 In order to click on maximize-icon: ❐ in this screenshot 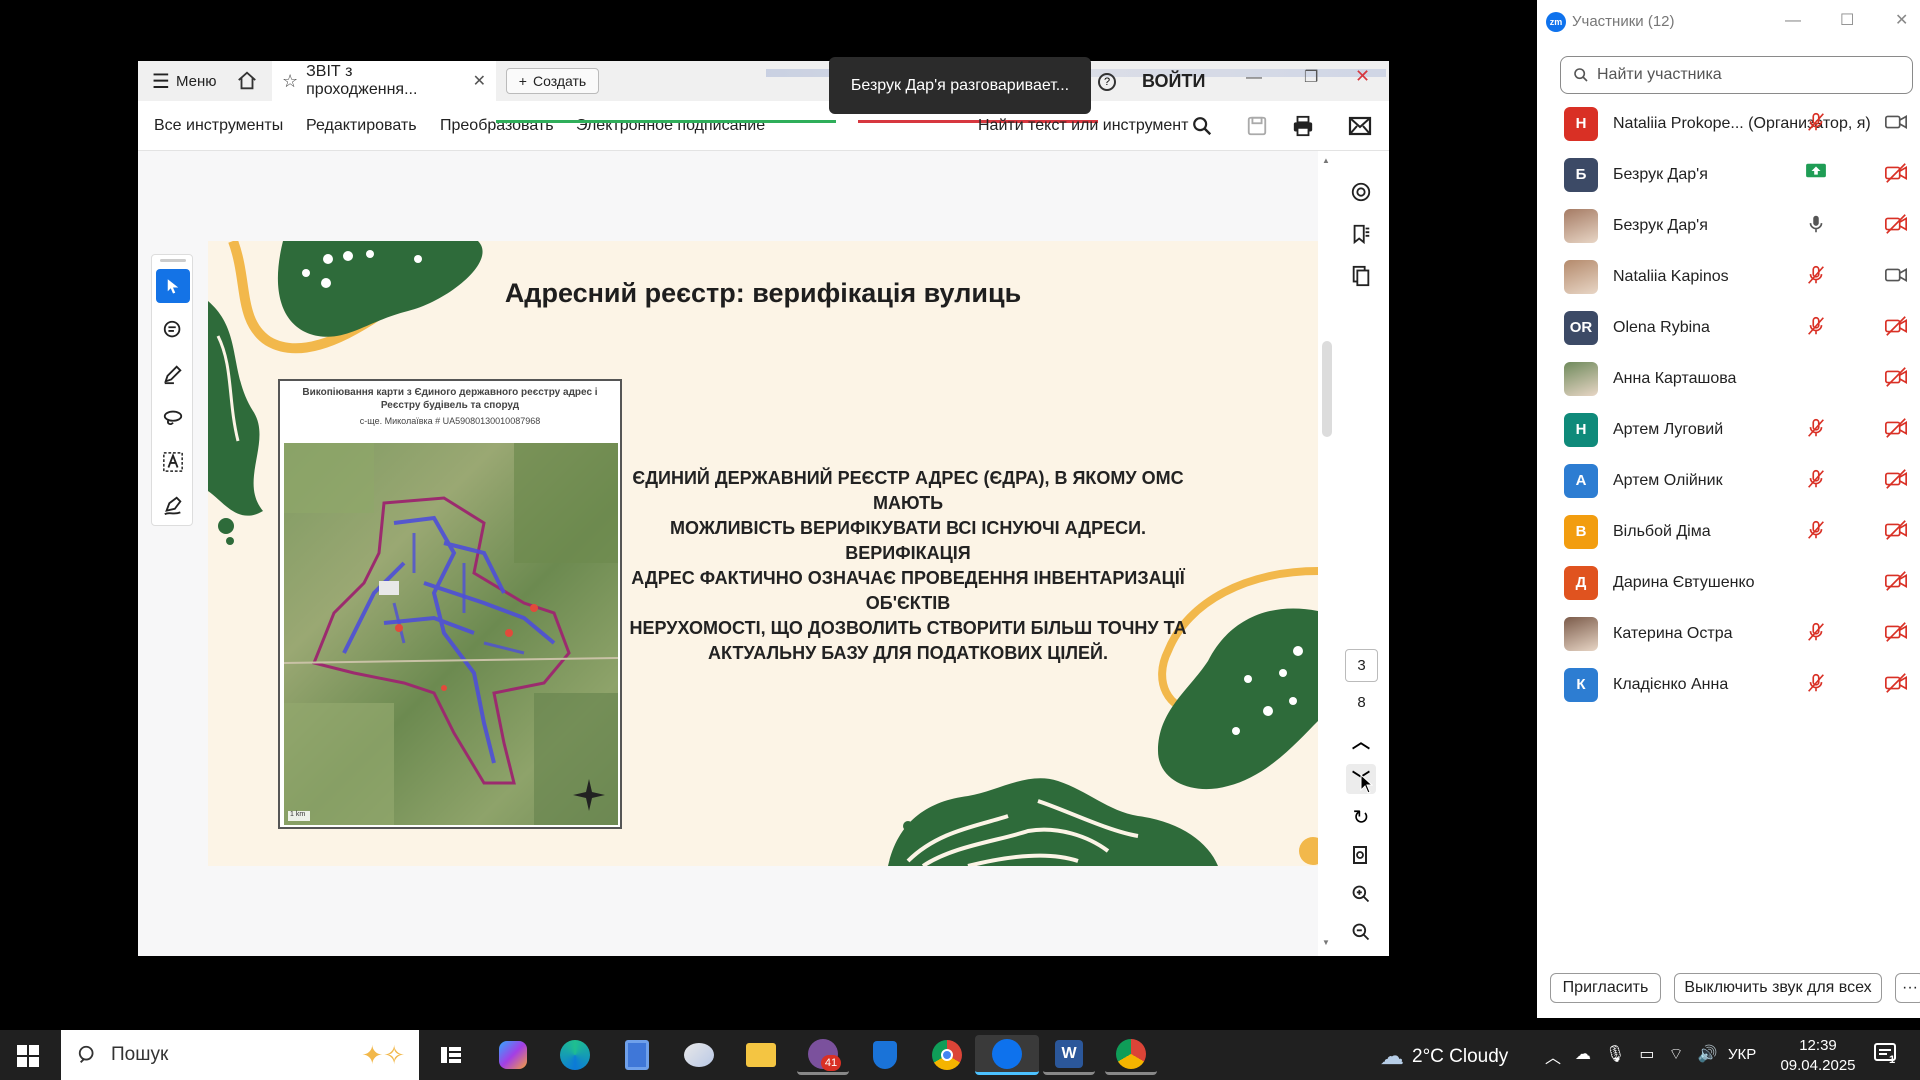, I will do `click(1311, 77)`.